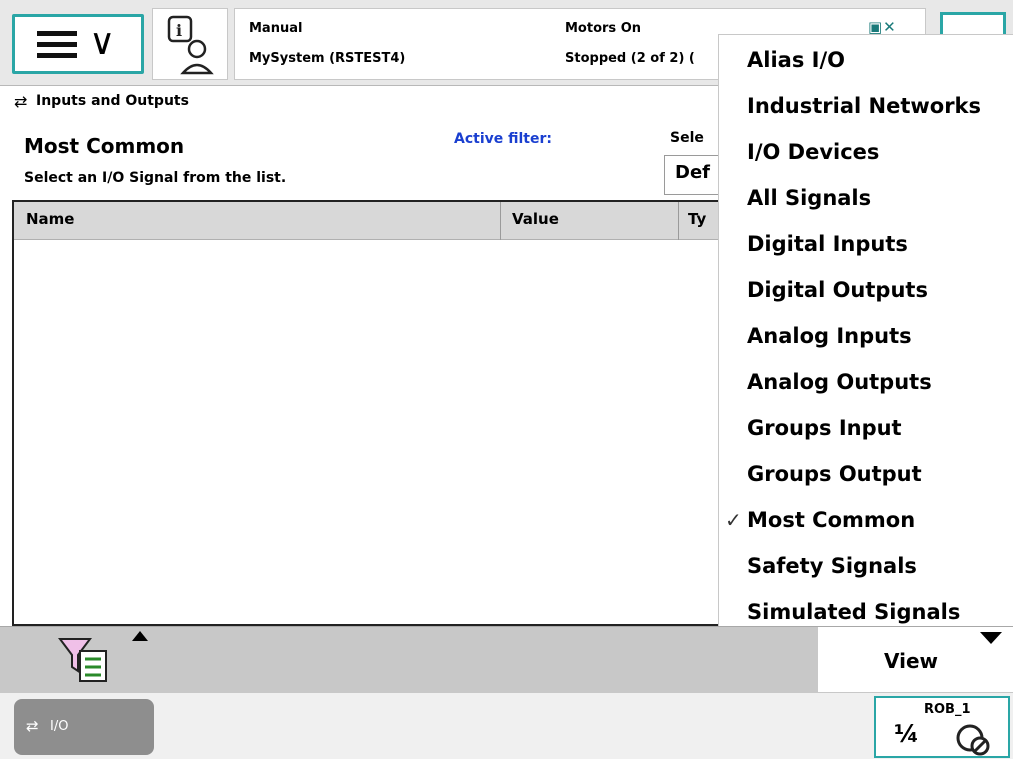  What do you see at coordinates (824, 428) in the screenshot?
I see `view-menu-item-label: Groups Input` at bounding box center [824, 428].